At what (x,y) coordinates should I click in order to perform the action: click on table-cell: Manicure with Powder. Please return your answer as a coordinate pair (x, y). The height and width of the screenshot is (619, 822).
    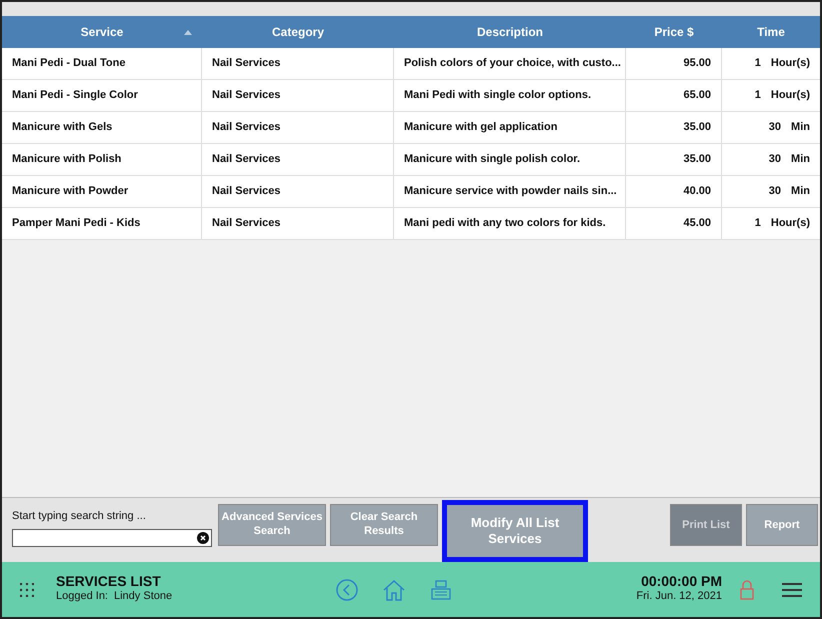
    Looking at the image, I should click on (102, 191).